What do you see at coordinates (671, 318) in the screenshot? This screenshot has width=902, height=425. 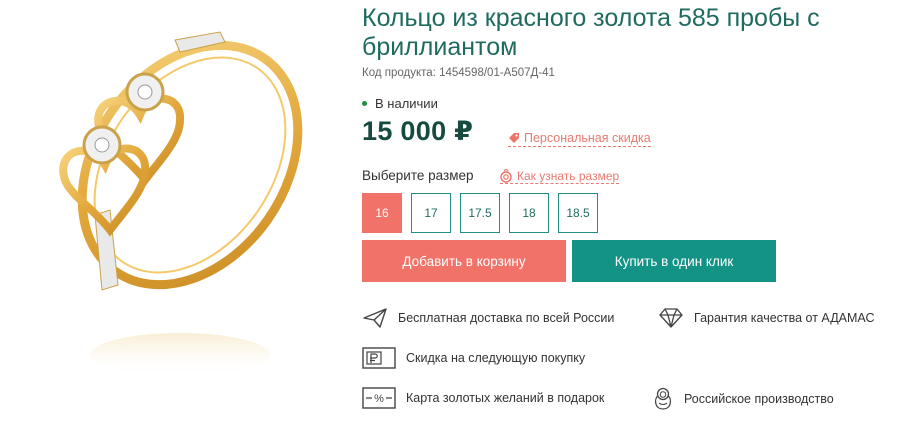 I see `diamond-icon` at bounding box center [671, 318].